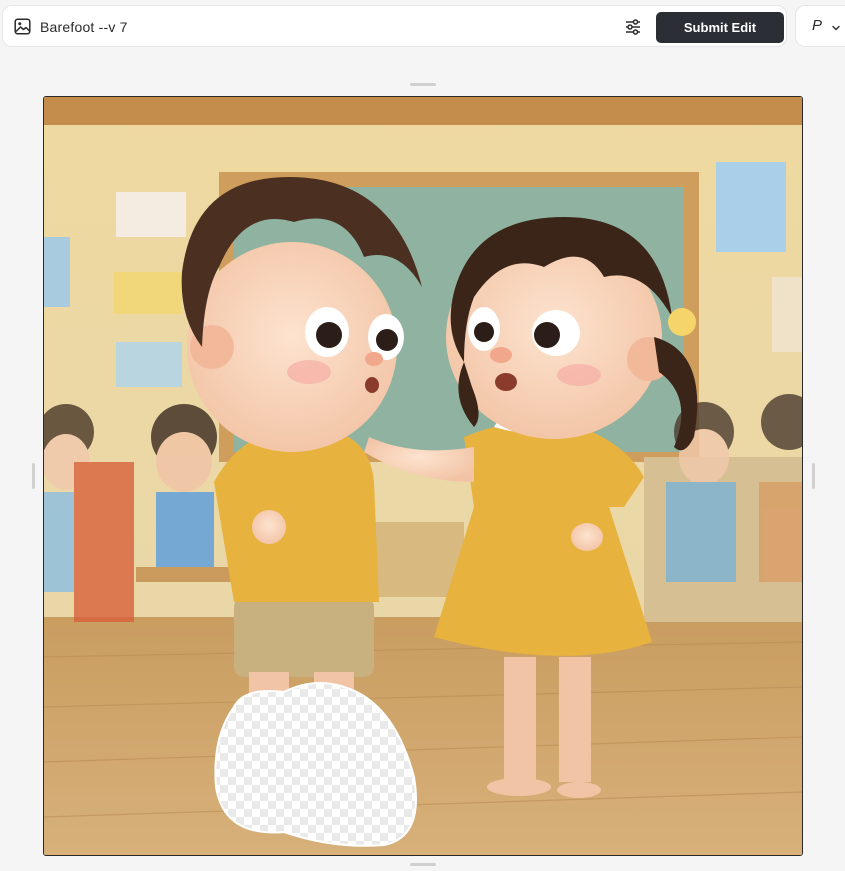 The width and height of the screenshot is (845, 871). Describe the element at coordinates (84, 27) in the screenshot. I see `prompt-text: Barefoot --v 7` at that location.